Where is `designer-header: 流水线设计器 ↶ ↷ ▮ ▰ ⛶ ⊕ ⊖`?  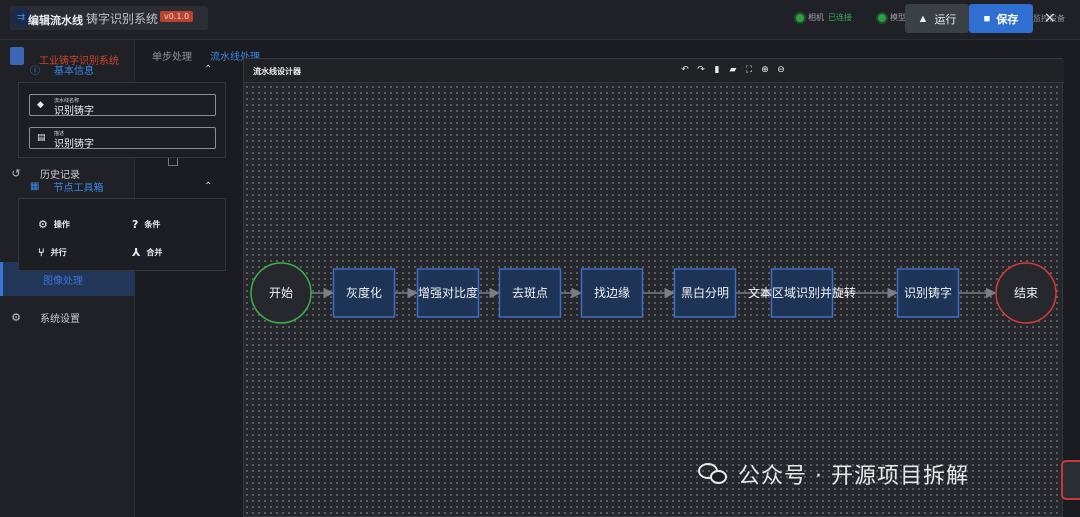
designer-header: 流水线设计器 ↶ ↷ ▮ ▰ ⛶ ⊕ ⊖ is located at coordinates (654, 71).